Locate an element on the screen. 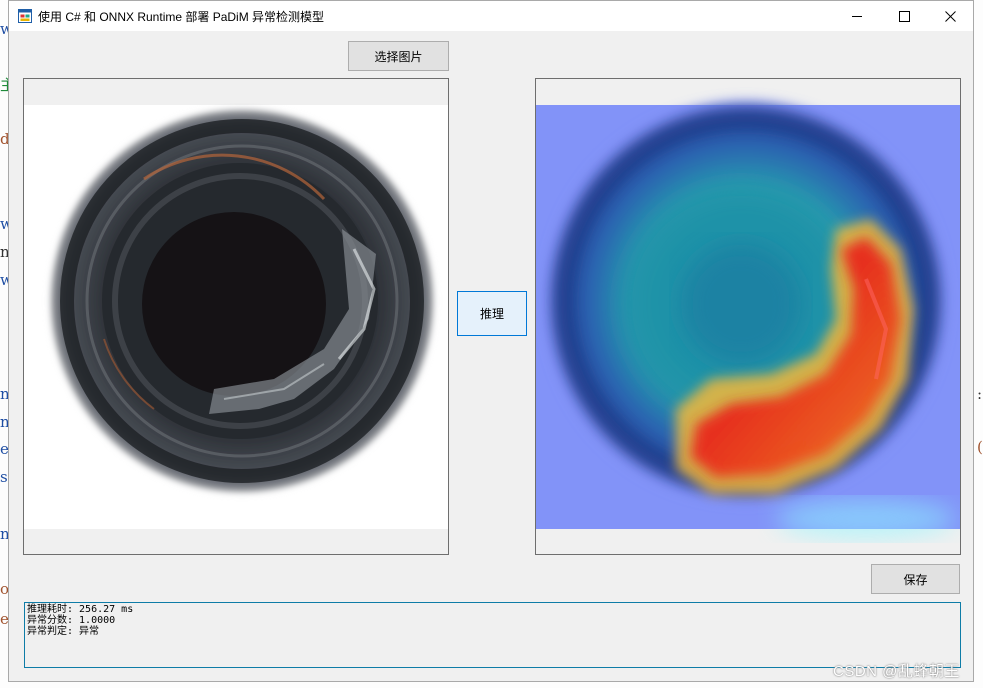 The image size is (983, 688). log-line-inference-time: 推理耗时: 256.27 ms is located at coordinates (80, 609).